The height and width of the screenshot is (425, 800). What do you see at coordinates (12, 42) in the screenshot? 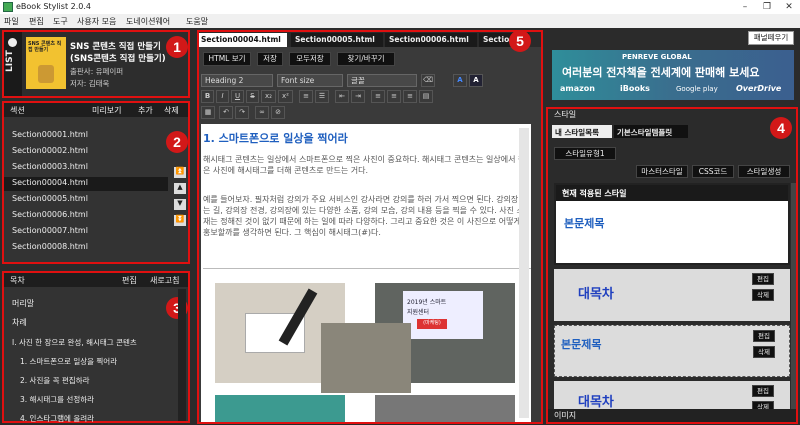
I see `play-icon` at bounding box center [12, 42].